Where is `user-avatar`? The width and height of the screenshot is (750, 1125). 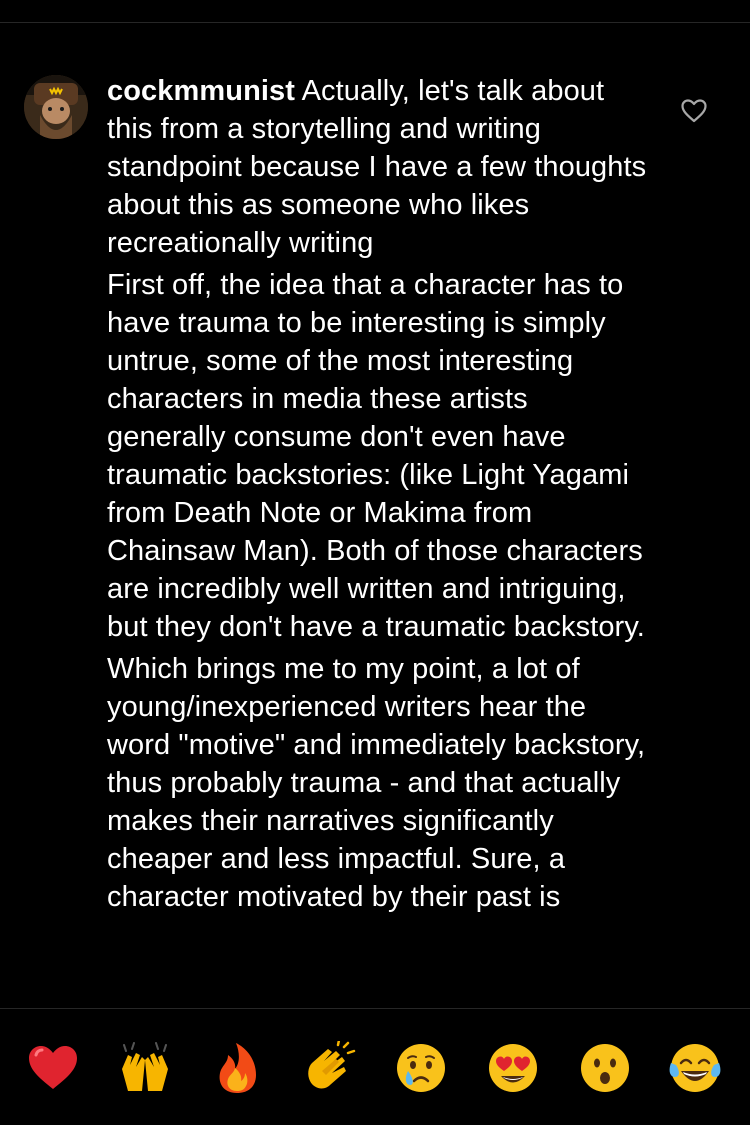
user-avatar is located at coordinates (56, 107).